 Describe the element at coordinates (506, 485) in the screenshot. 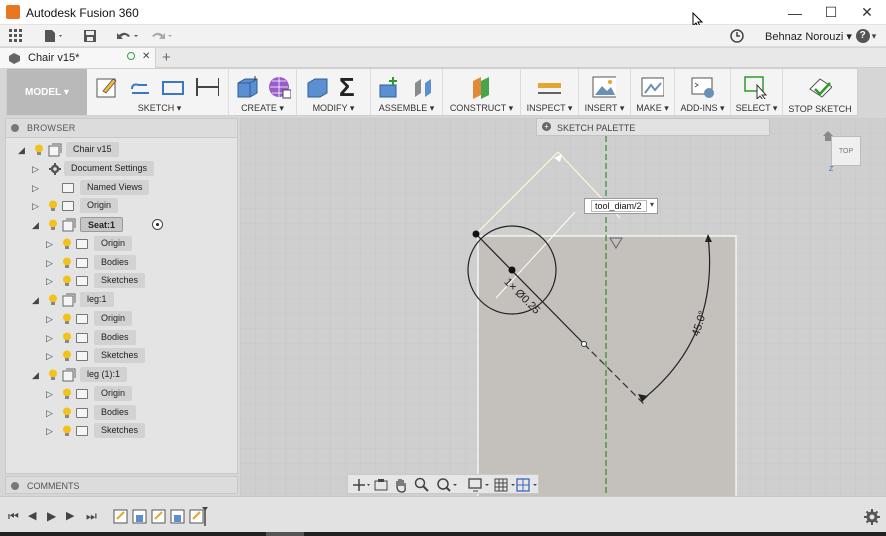

I see `grid-settings-icon` at that location.